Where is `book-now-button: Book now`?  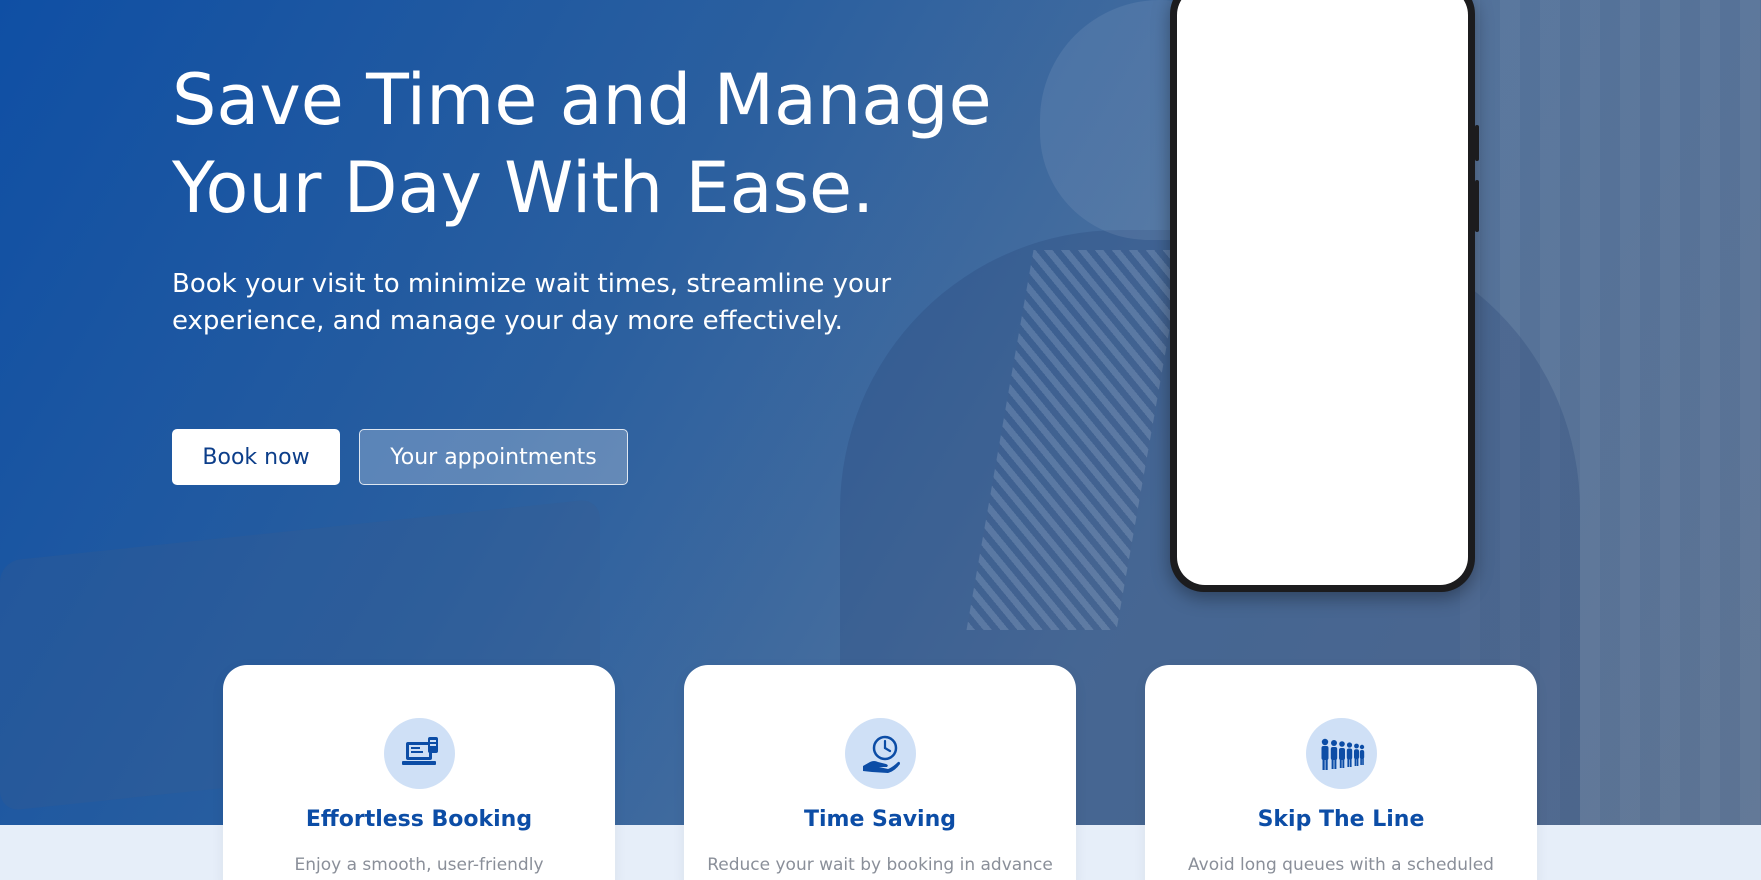 book-now-button: Book now is located at coordinates (256, 457).